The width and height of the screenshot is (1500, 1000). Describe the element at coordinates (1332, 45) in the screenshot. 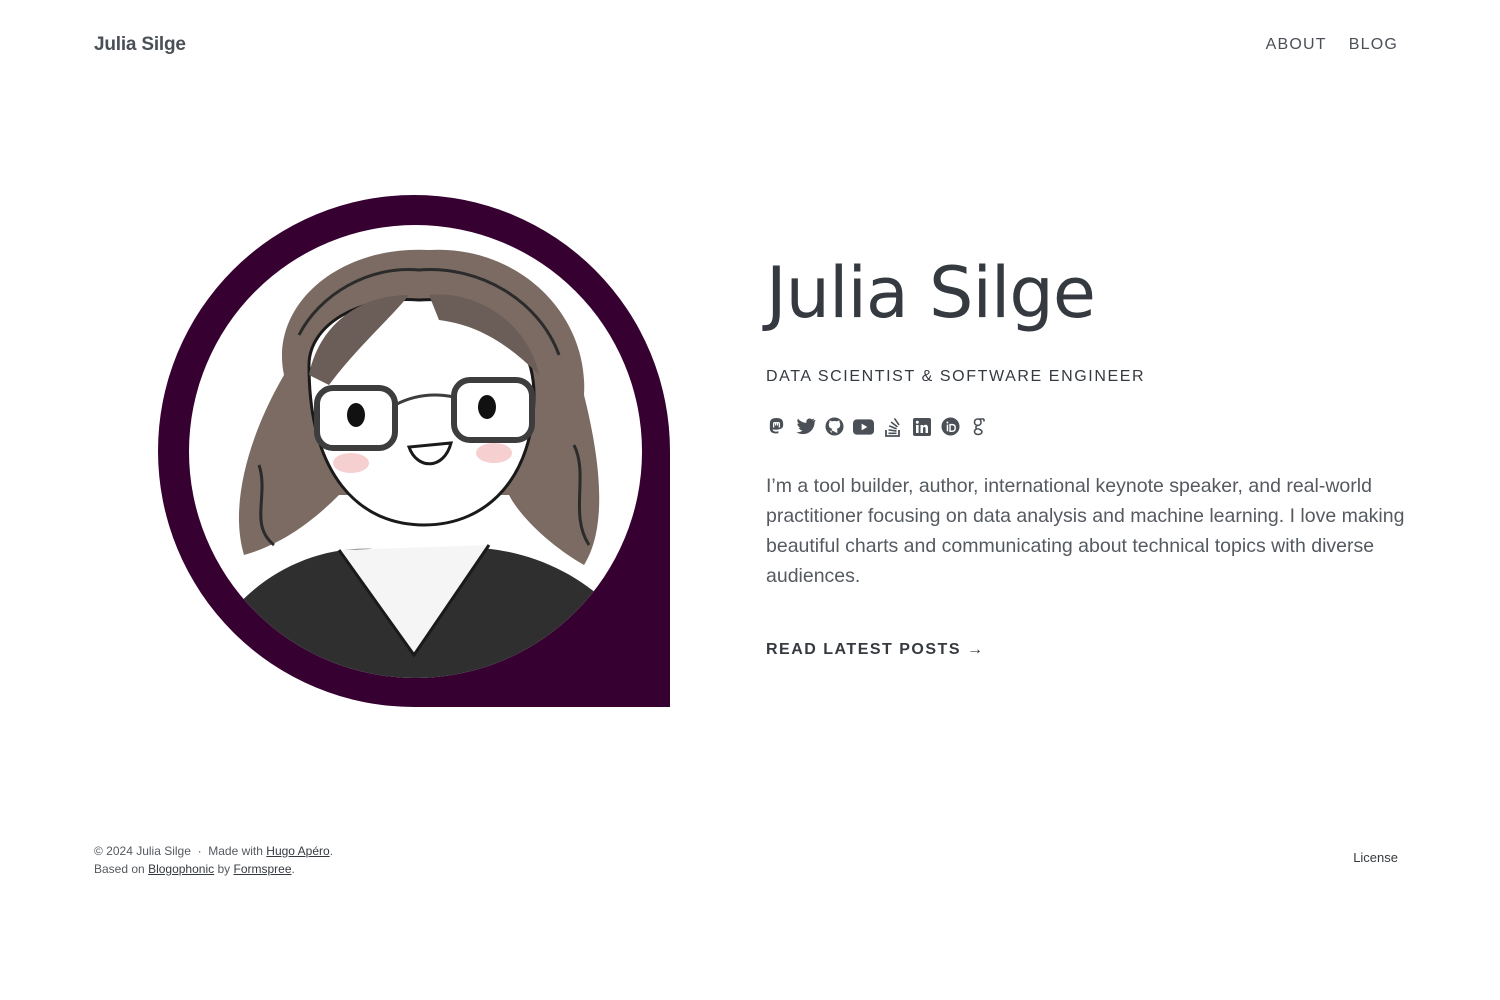

I see `main-nav: ABOUT BLOG` at that location.